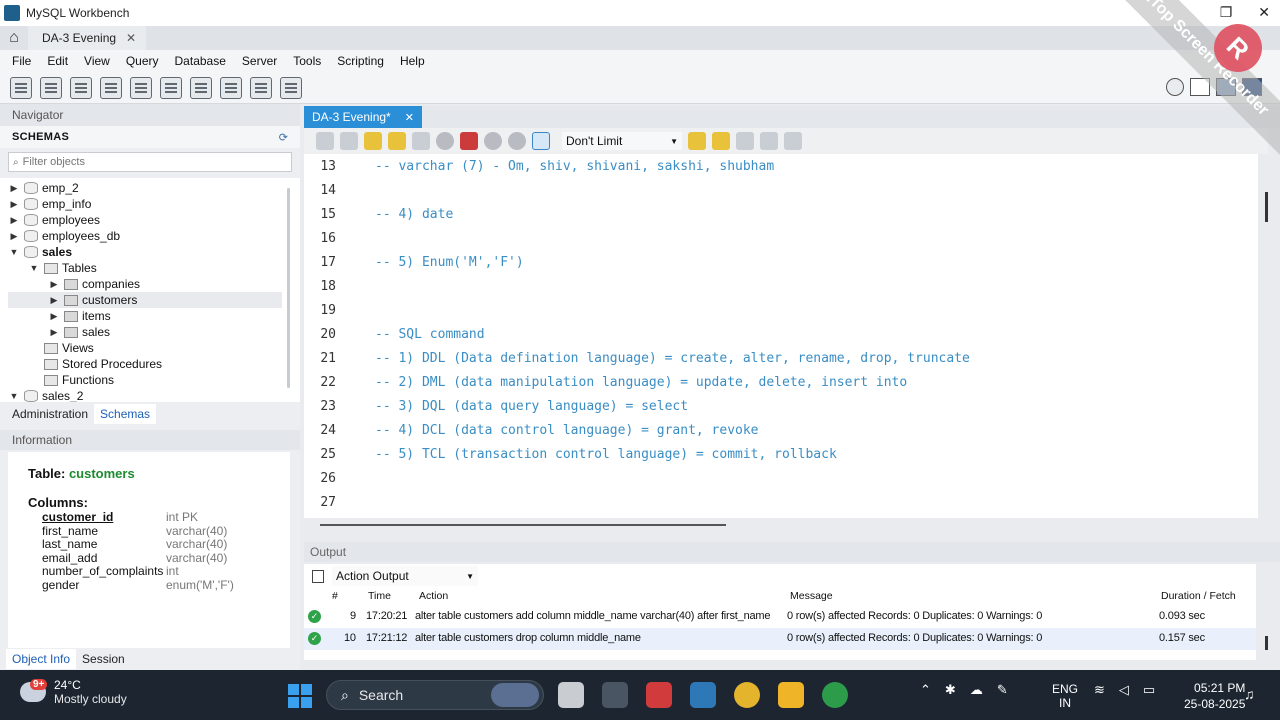 The height and width of the screenshot is (720, 1280). Describe the element at coordinates (50, 204) in the screenshot. I see `tree-item-emp-info: ▶ emp_info` at that location.